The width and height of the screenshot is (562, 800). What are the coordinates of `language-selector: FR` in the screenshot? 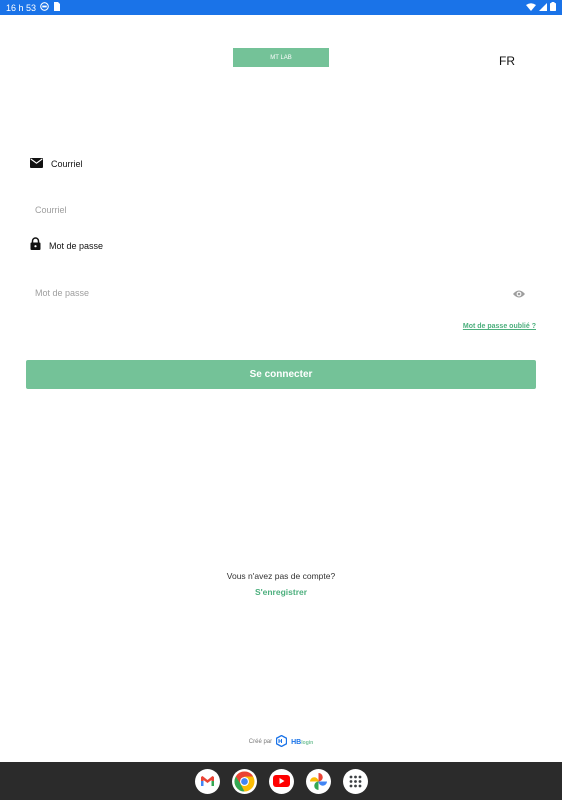 It's located at (507, 61).